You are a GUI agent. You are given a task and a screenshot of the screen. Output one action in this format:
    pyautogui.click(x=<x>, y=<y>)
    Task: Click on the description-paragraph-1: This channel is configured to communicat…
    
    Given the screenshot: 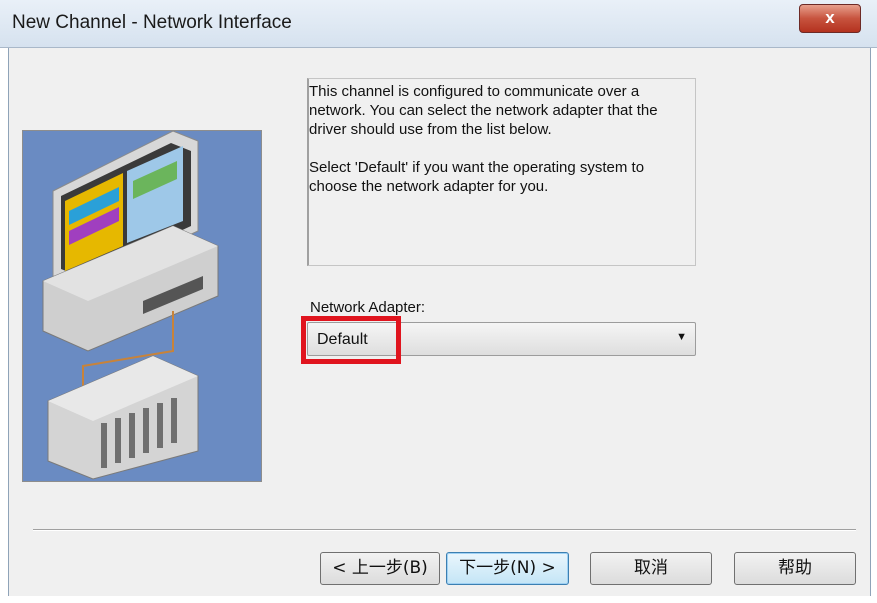 What is the action you would take?
    pyautogui.click(x=483, y=110)
    